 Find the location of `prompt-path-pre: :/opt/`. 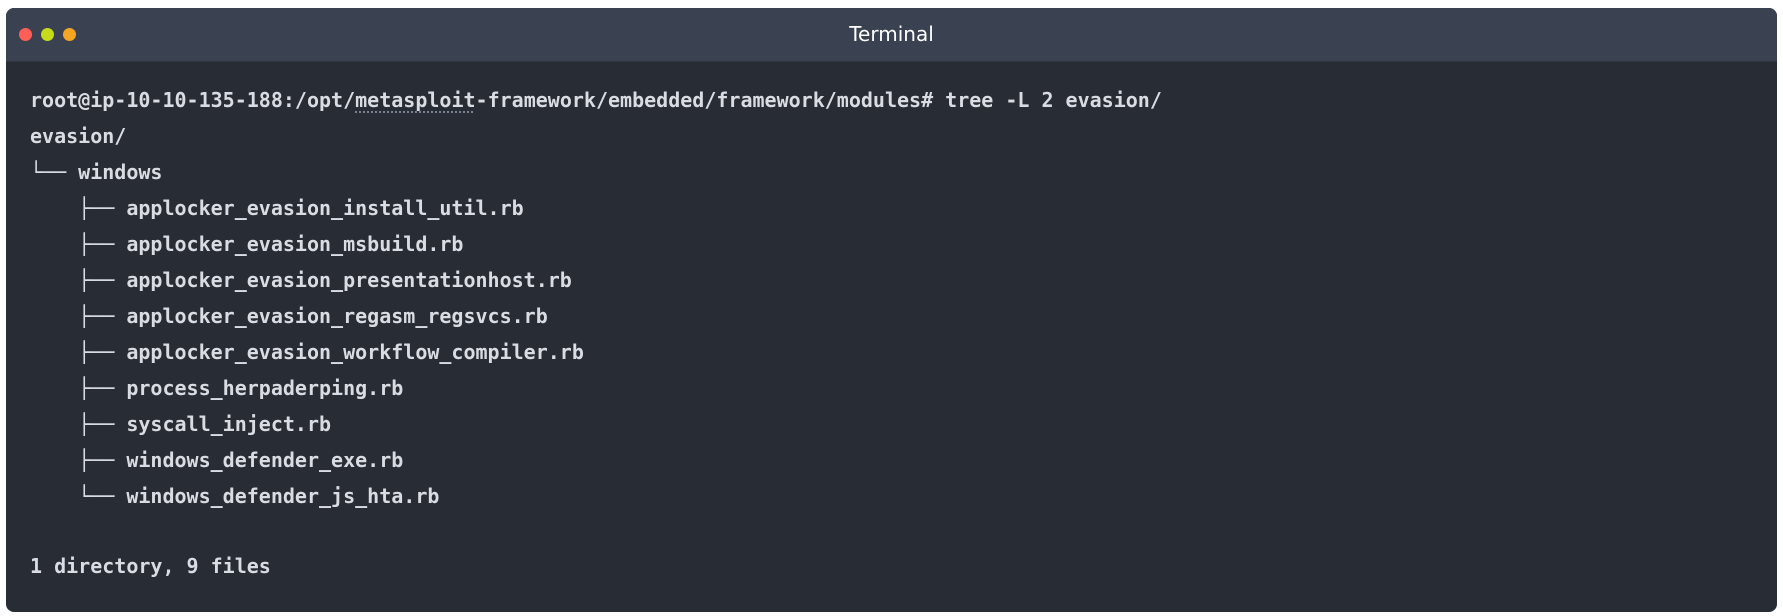

prompt-path-pre: :/opt/ is located at coordinates (319, 100).